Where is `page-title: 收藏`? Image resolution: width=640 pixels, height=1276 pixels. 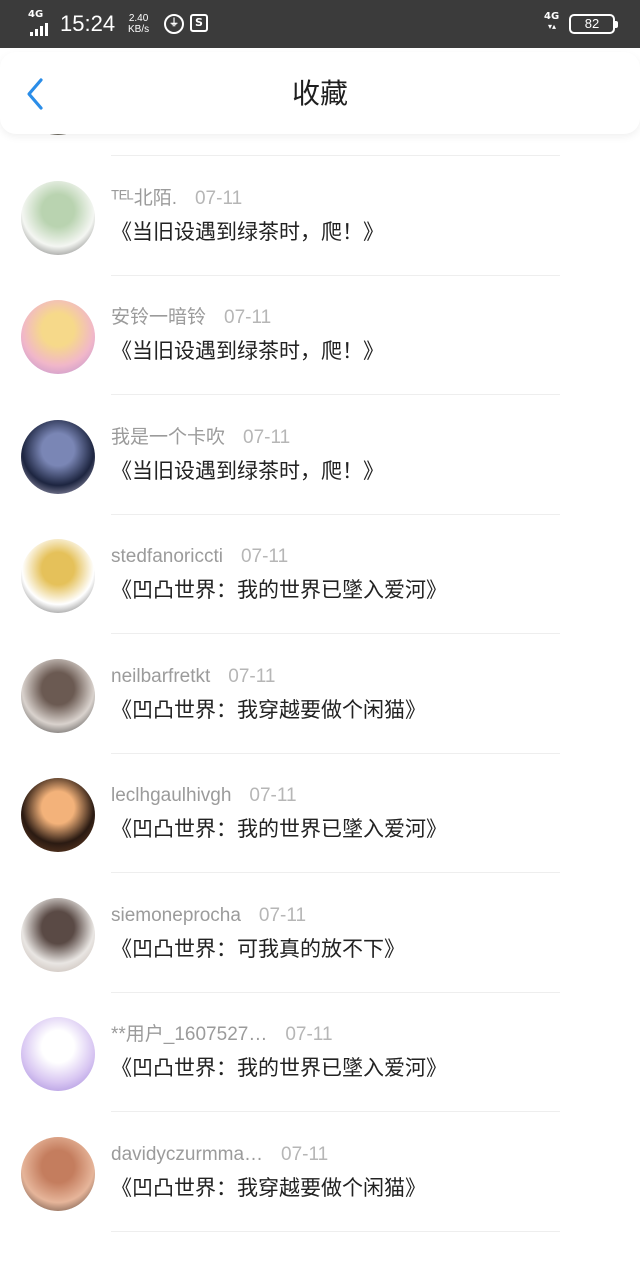
page-title: 收藏 is located at coordinates (319, 93).